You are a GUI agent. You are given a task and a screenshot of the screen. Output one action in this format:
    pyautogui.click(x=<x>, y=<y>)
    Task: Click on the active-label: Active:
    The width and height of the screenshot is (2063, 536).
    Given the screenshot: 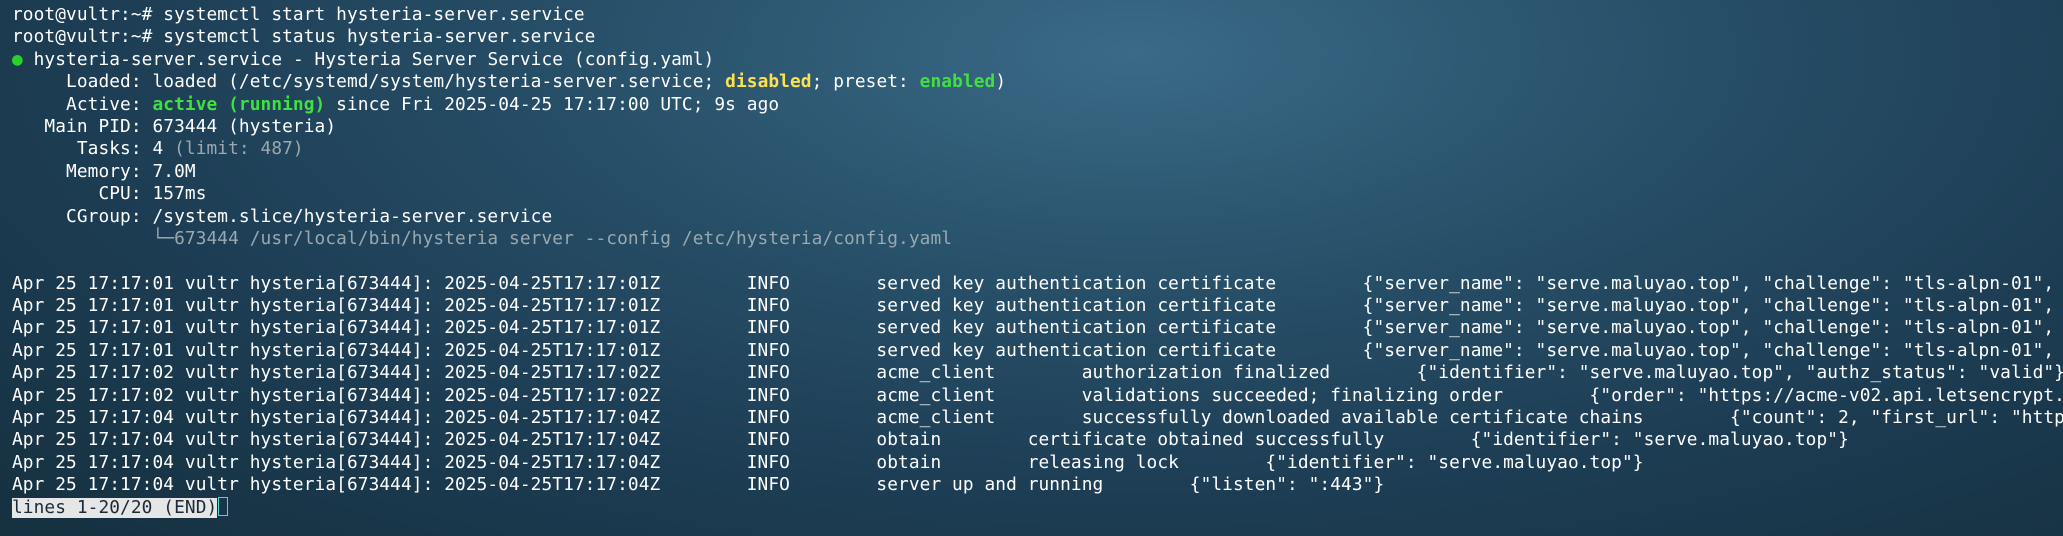 What is the action you would take?
    pyautogui.click(x=82, y=104)
    